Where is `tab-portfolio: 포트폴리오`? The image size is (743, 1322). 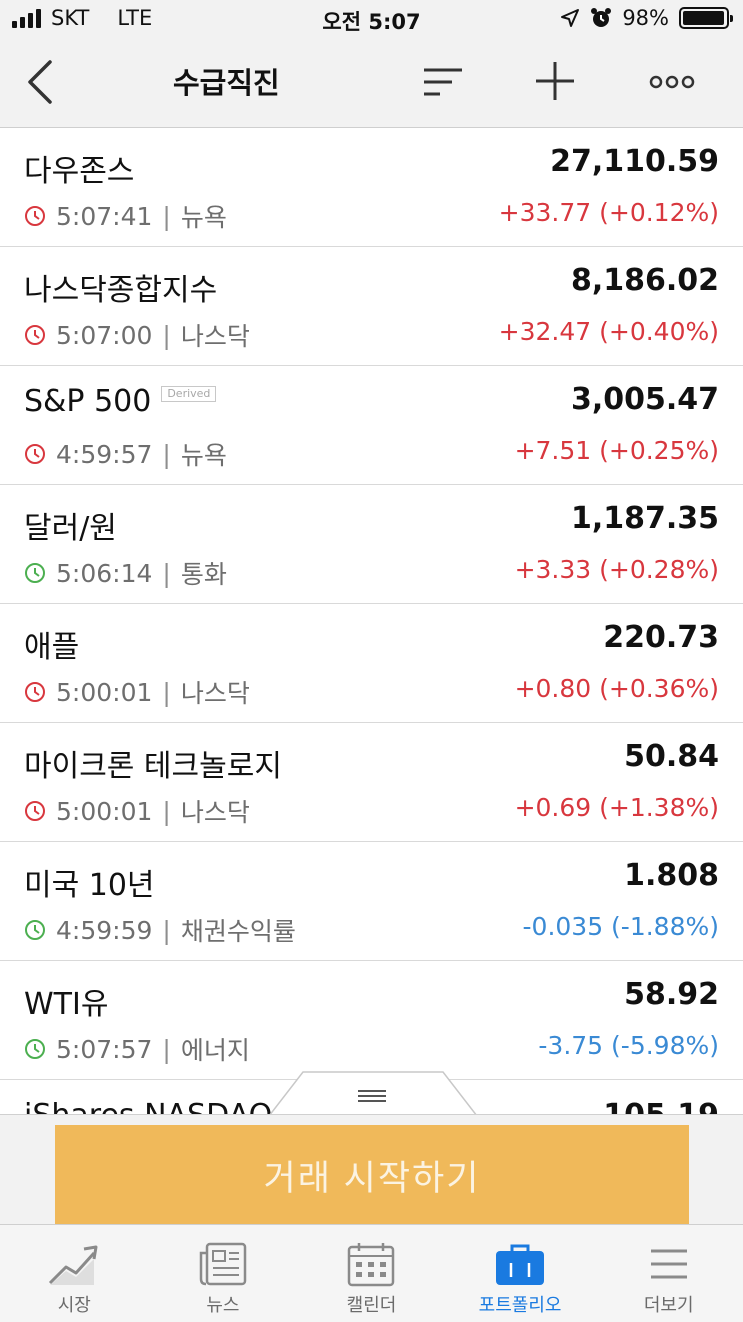
tab-portfolio: 포트폴리오 is located at coordinates (520, 1273).